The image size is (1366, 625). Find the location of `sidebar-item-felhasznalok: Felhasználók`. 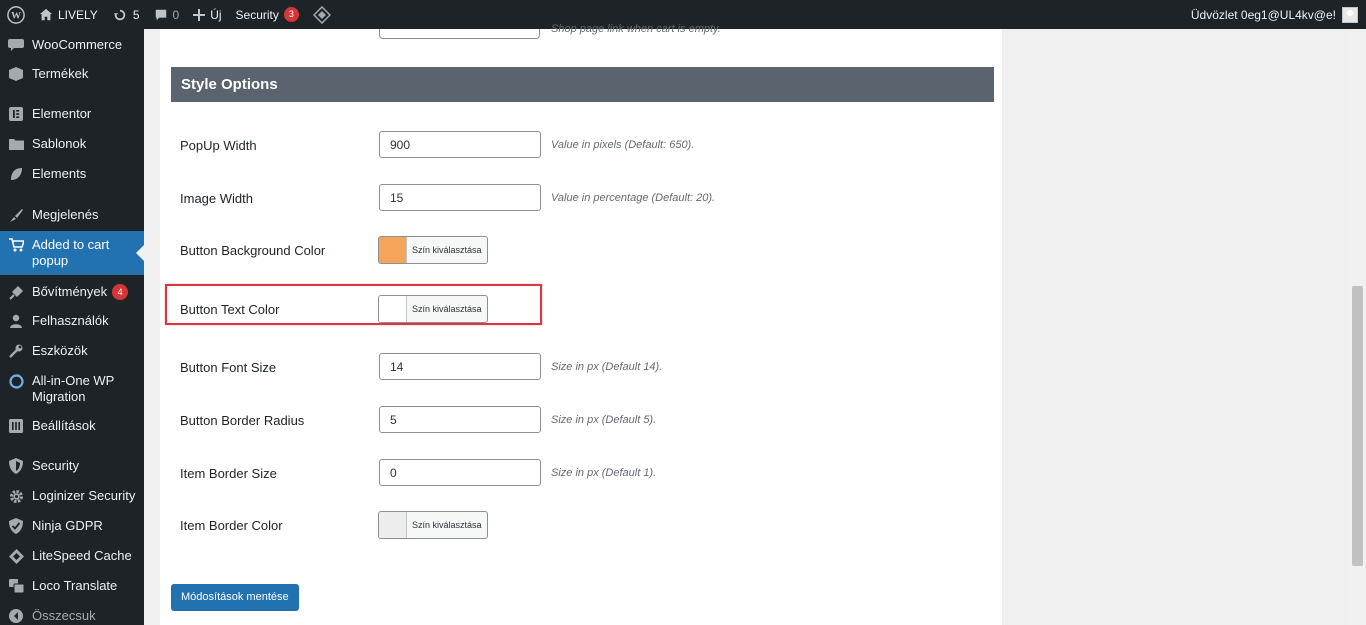

sidebar-item-felhasznalok: Felhasználók is located at coordinates (72, 321).